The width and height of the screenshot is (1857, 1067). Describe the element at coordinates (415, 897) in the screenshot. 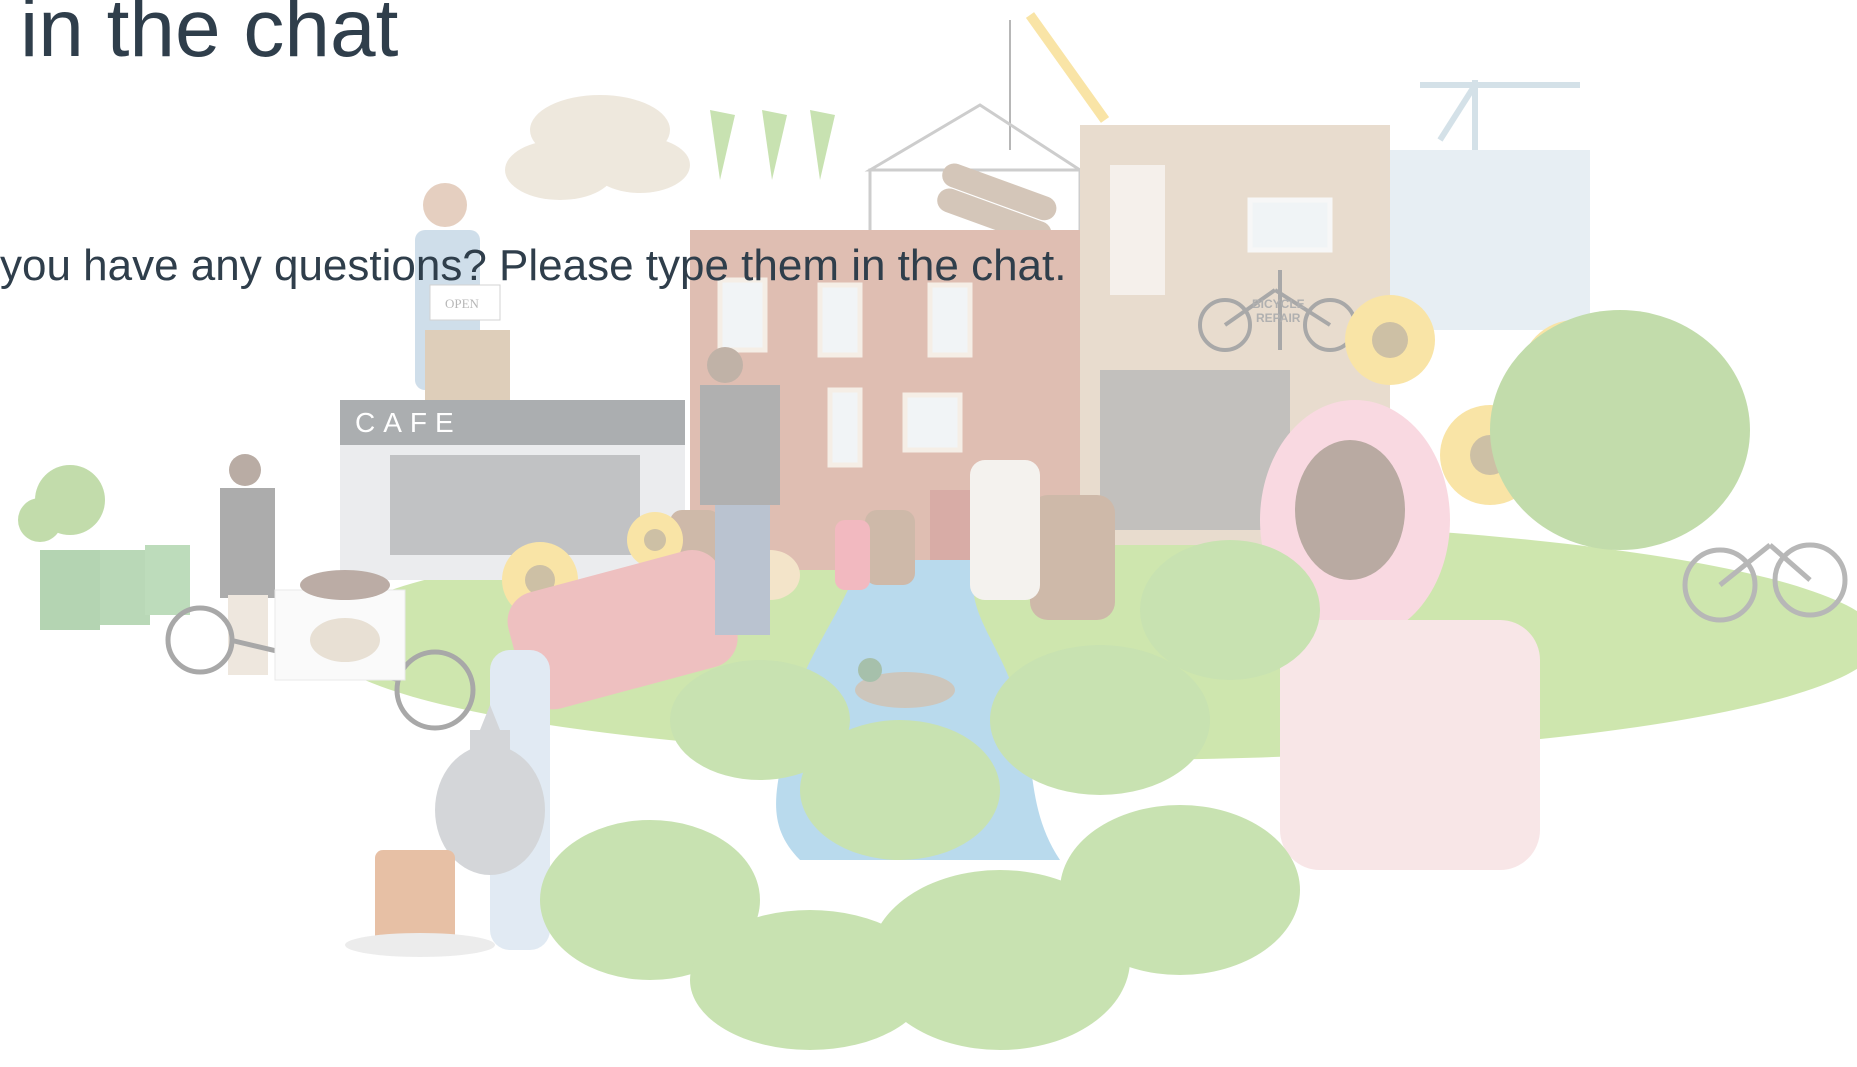

I see `tea-glass-icon` at that location.